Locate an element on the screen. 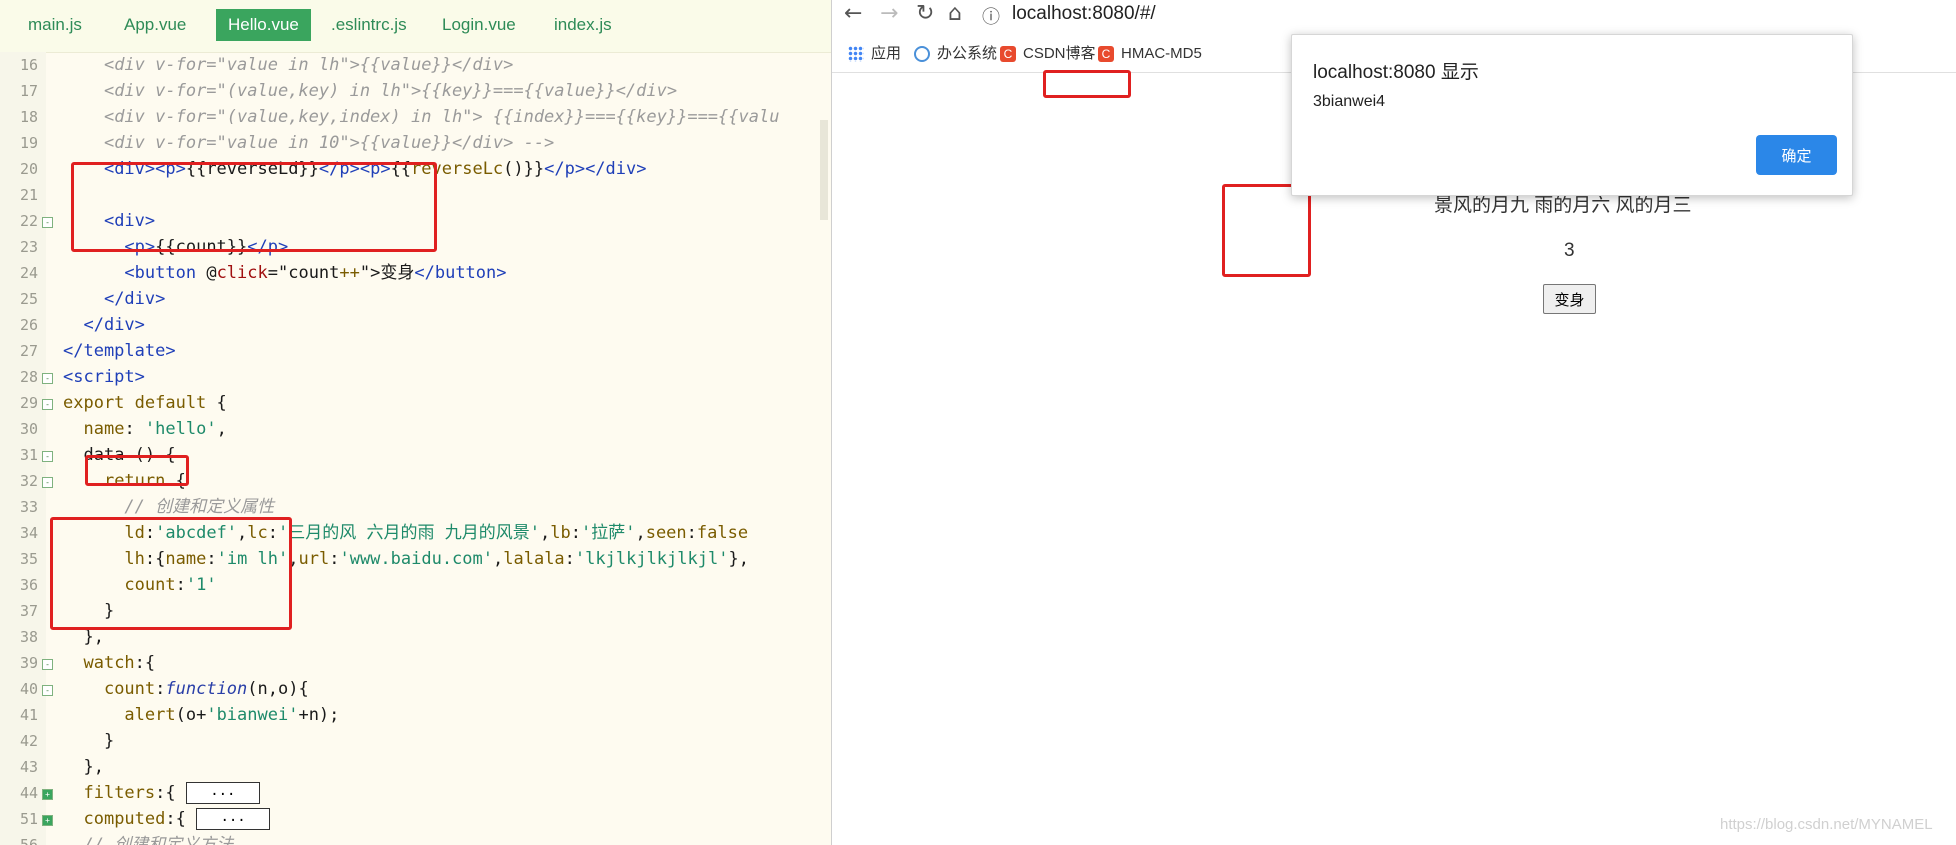 Image resolution: width=1956 pixels, height=845 pixels. code-token: url is located at coordinates (314, 559).